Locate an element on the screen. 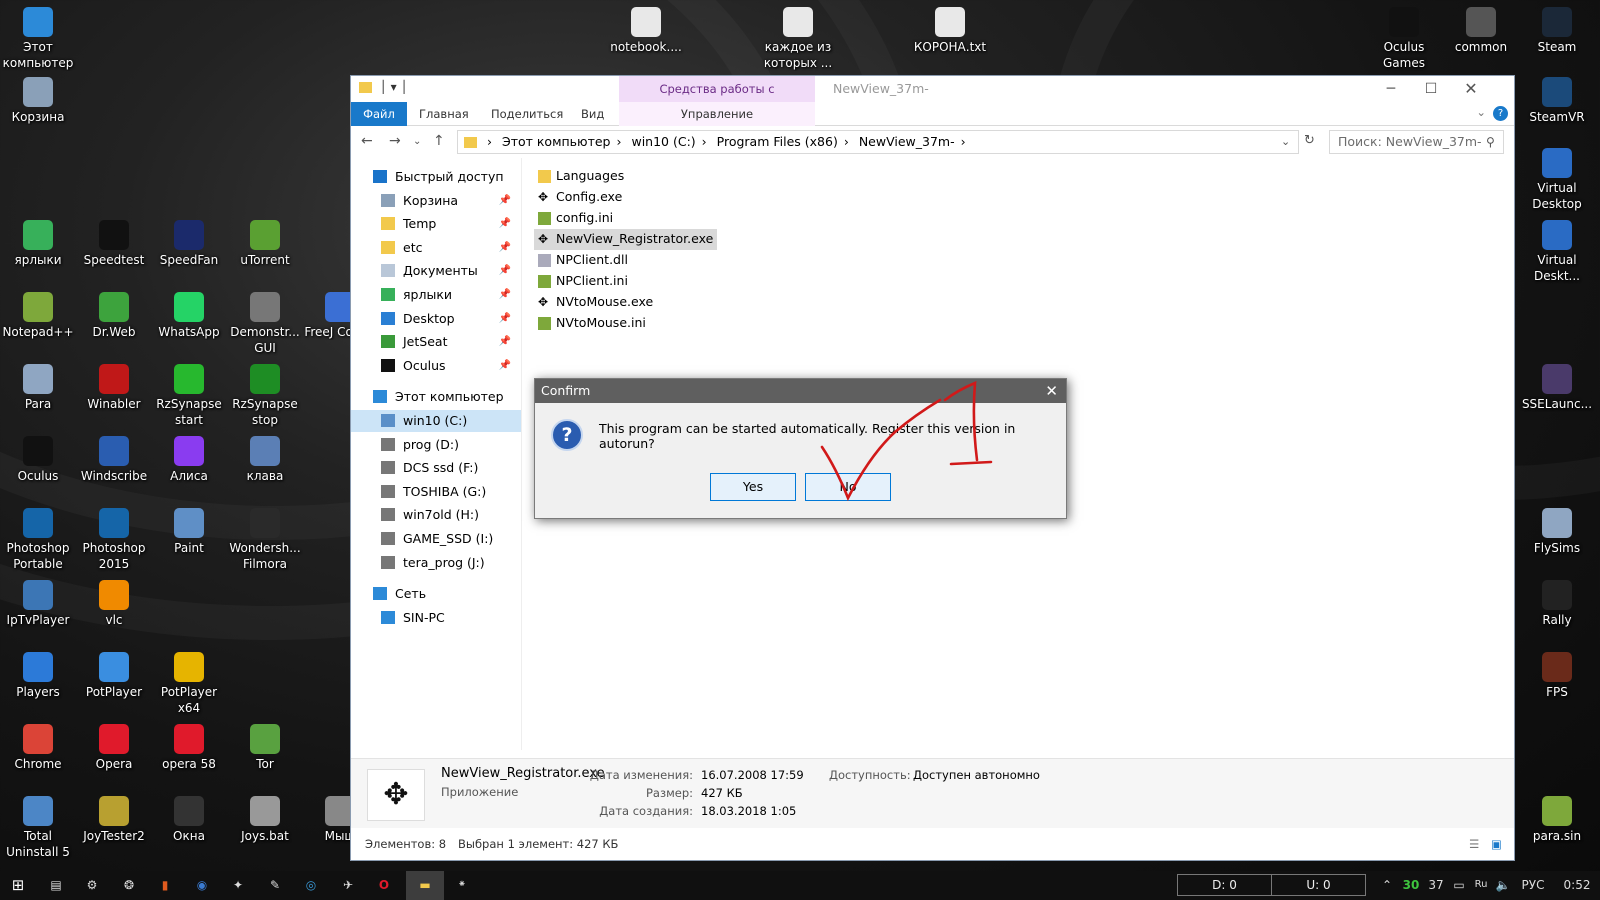  desktop-right-icon-4: Virtual Desktop is located at coordinates (1557, 178).